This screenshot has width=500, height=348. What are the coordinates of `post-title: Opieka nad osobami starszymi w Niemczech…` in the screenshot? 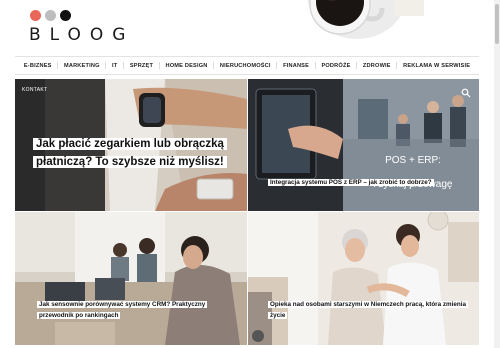 It's located at (368, 310).